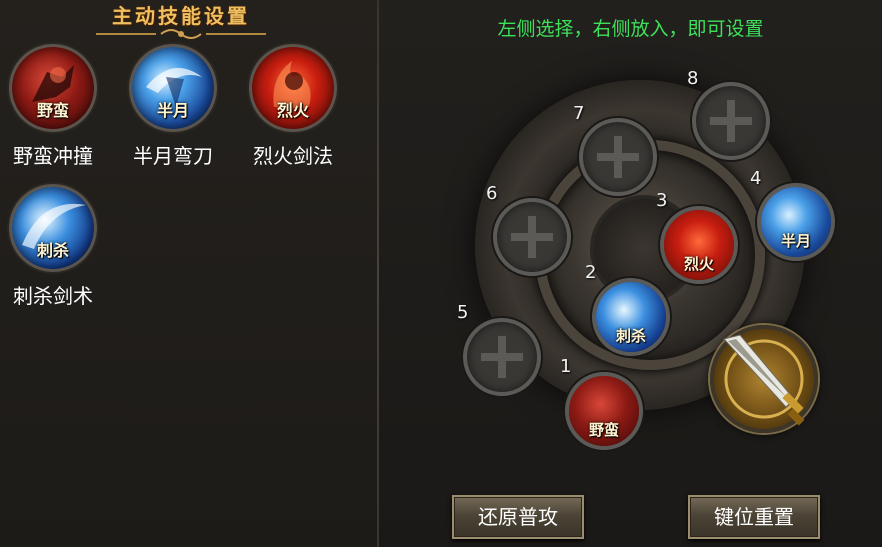 The image size is (882, 547). Describe the element at coordinates (293, 88) in the screenshot. I see `blazing-sword-icon: 烈火` at that location.